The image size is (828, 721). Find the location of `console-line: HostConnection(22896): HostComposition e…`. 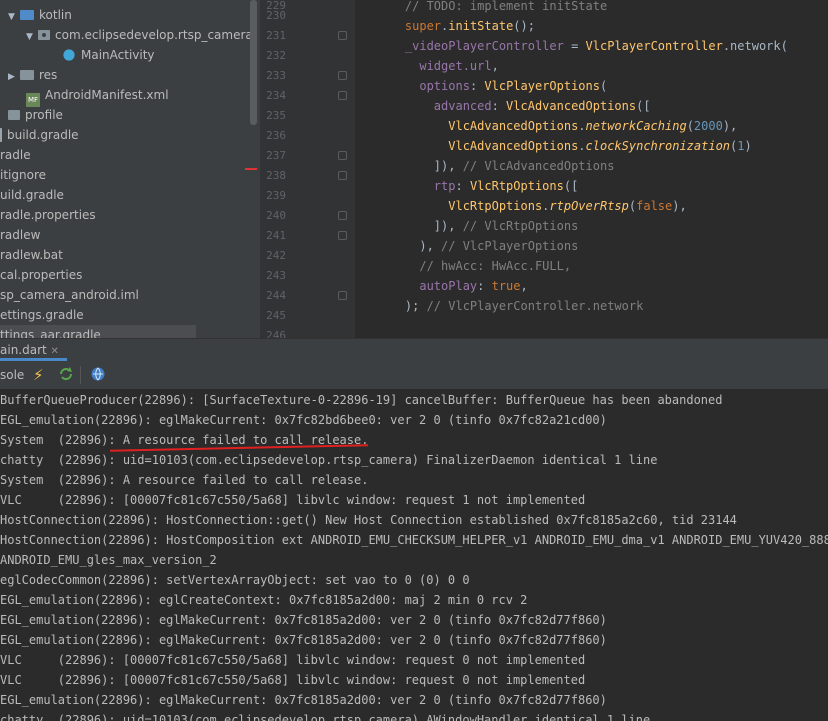

console-line: HostConnection(22896): HostComposition e… is located at coordinates (414, 540).